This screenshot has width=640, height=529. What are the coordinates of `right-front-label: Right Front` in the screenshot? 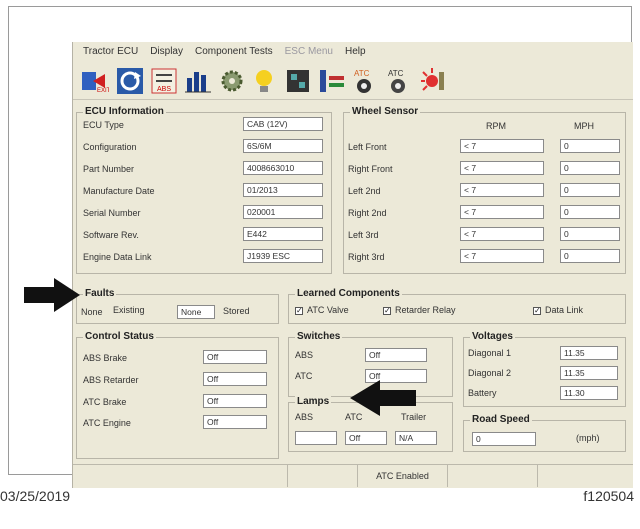 It's located at (370, 169).